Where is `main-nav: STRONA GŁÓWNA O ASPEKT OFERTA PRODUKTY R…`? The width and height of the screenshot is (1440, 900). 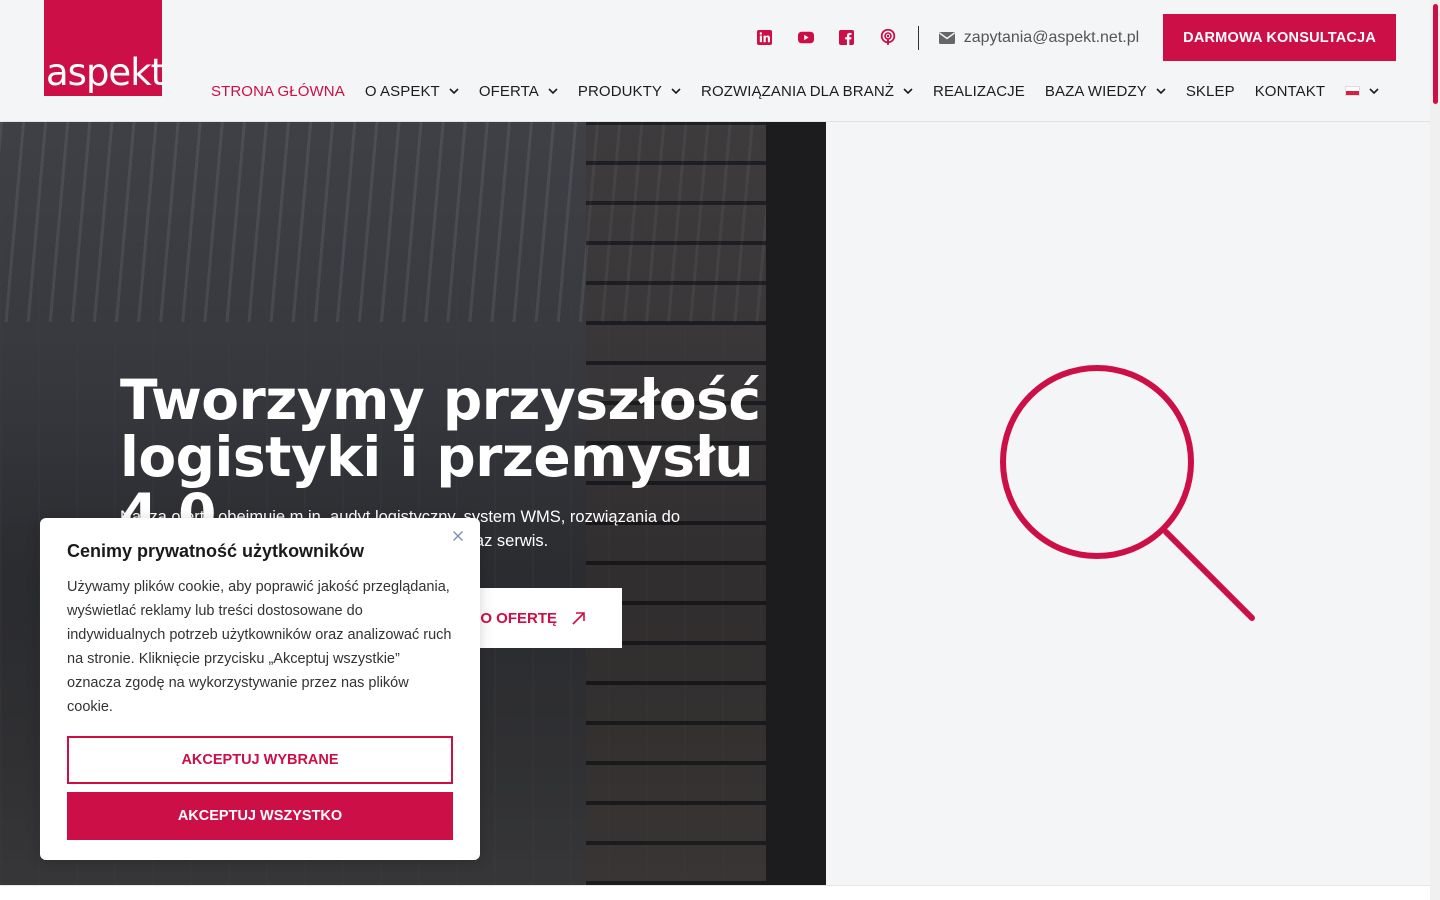 main-nav: STRONA GŁÓWNA O ASPEKT OFERTA PRODUKTY R… is located at coordinates (805, 91).